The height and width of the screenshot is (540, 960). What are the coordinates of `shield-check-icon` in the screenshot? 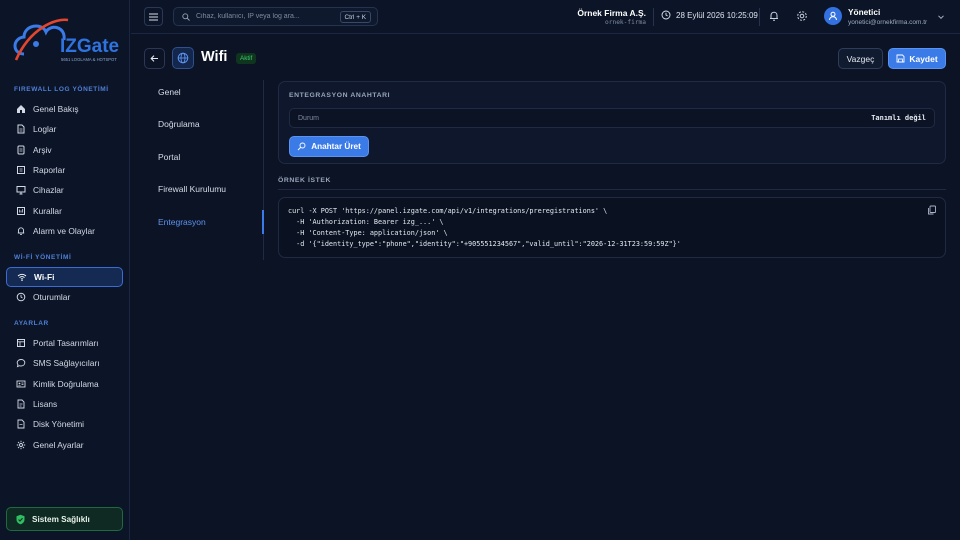 It's located at (20, 519).